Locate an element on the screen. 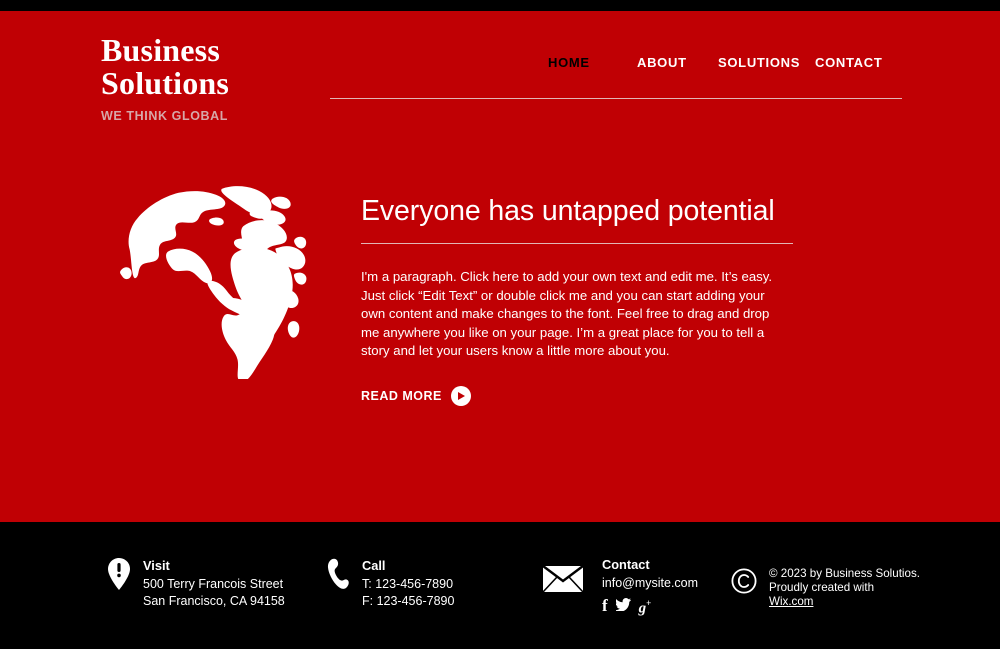 This screenshot has height=649, width=1000. footer-contact-block: Contact info@mysite.com f g+ is located at coordinates (620, 586).